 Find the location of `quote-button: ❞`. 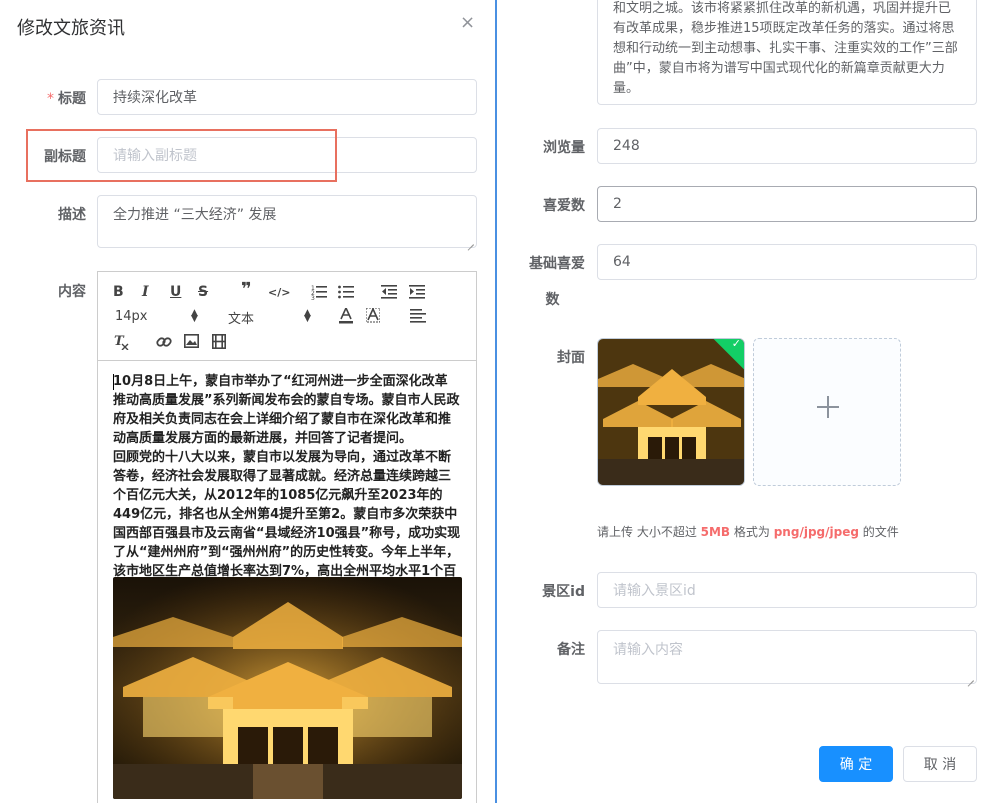

quote-button: ❞ is located at coordinates (246, 290).